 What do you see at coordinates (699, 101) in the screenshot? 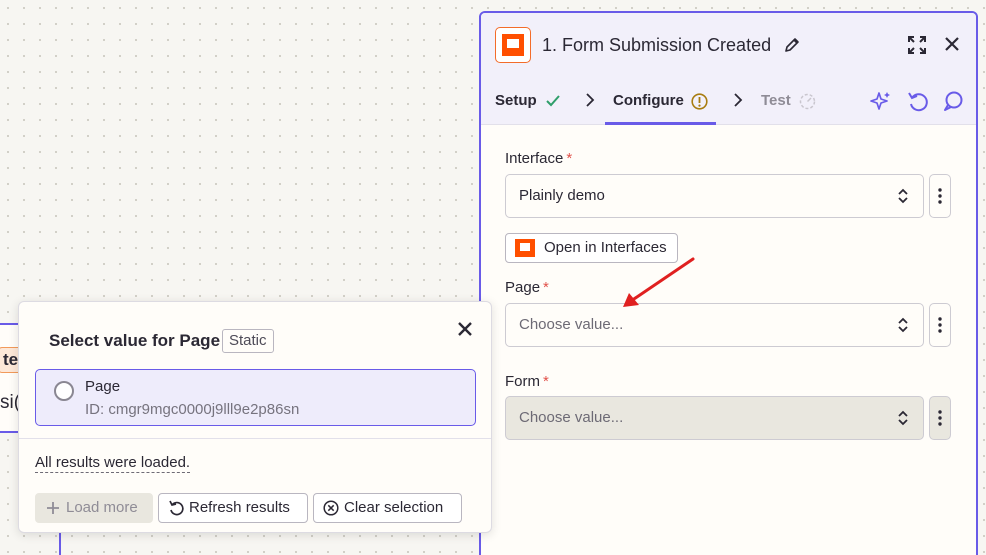
I see `warning-icon` at bounding box center [699, 101].